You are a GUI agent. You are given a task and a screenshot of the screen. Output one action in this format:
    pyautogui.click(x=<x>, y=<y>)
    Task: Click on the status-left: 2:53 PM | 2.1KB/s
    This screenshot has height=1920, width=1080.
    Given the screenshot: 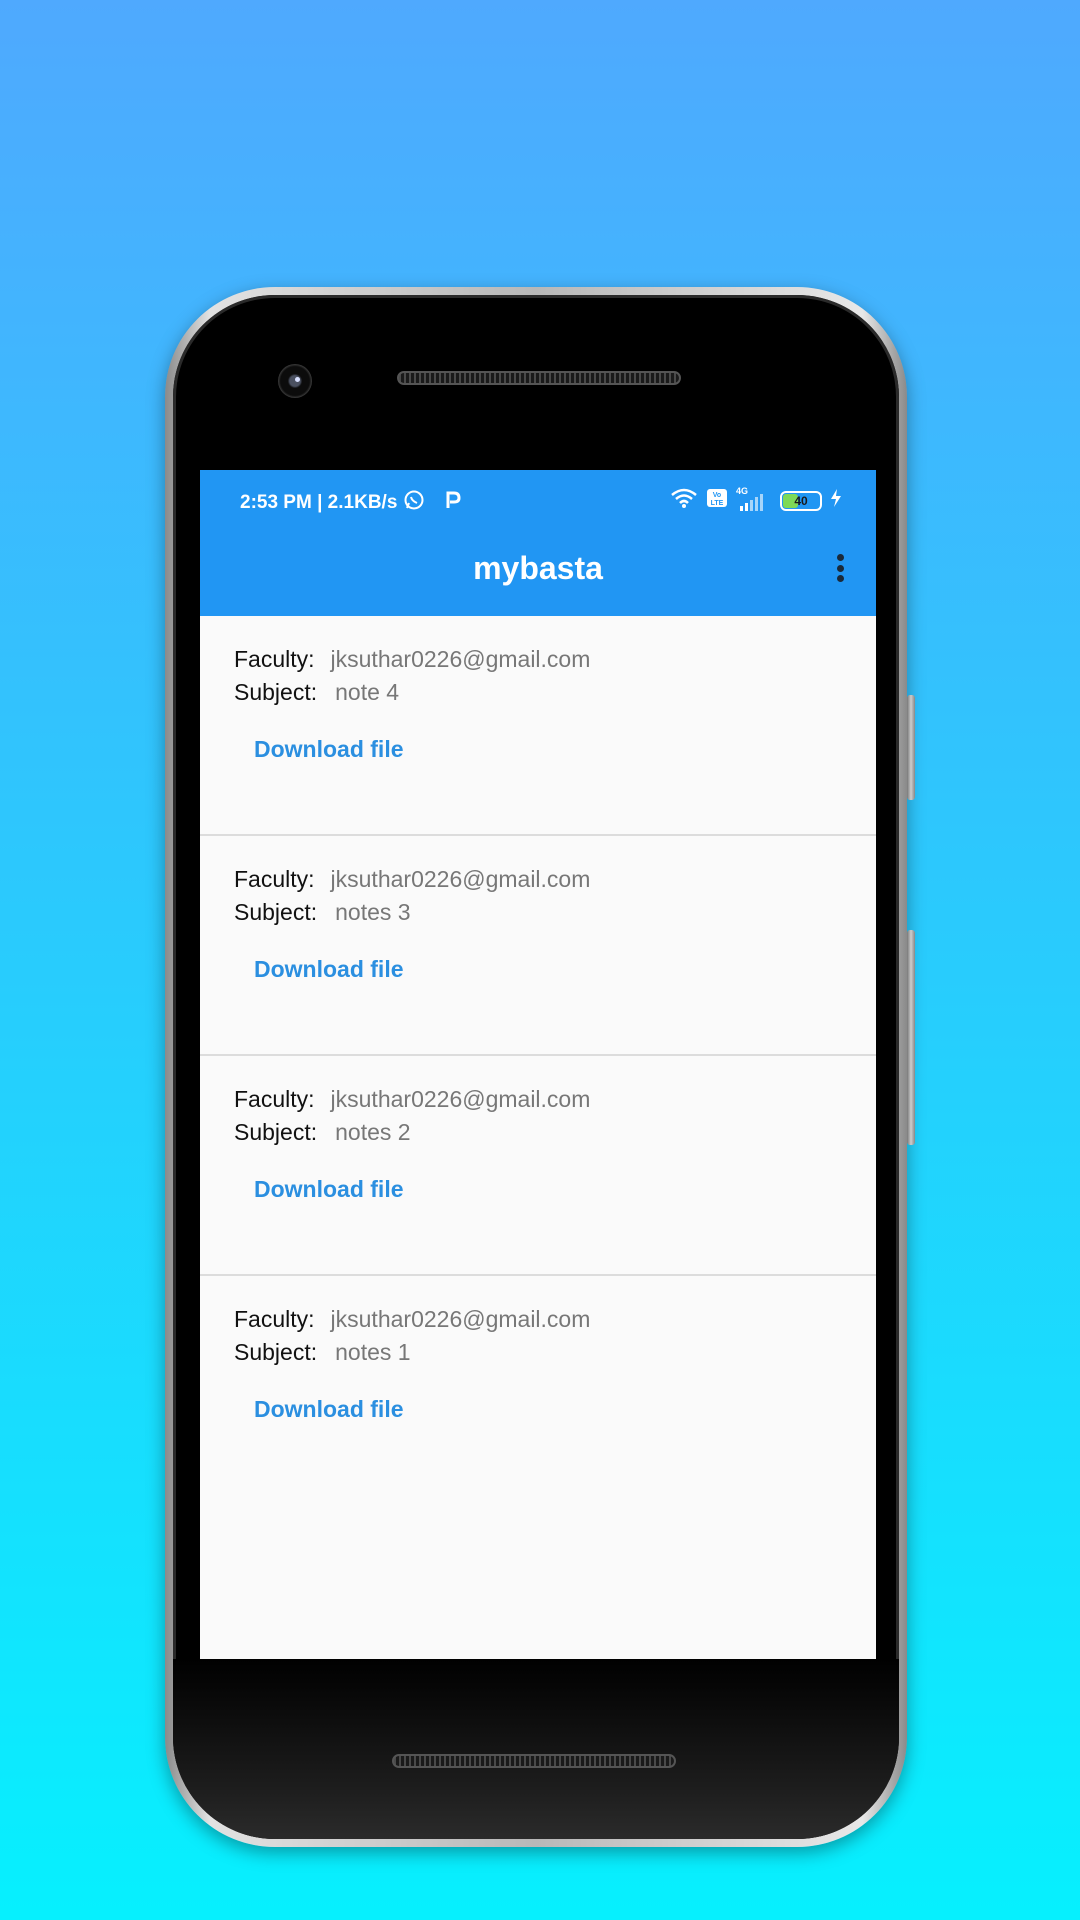 What is the action you would take?
    pyautogui.click(x=350, y=503)
    